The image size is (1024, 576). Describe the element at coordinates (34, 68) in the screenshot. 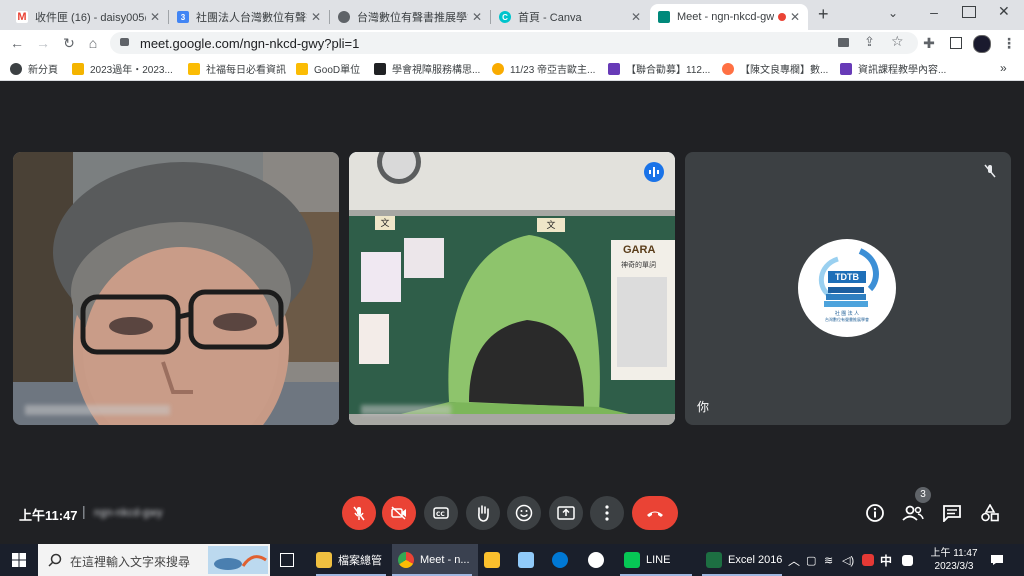

I see `bookmark-item: 新分頁` at that location.